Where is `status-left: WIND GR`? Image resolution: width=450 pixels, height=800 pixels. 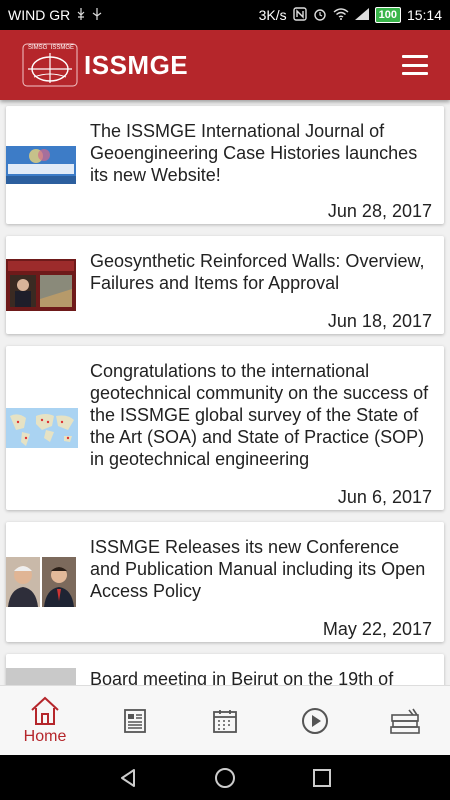
status-left: WIND GR is located at coordinates (55, 15).